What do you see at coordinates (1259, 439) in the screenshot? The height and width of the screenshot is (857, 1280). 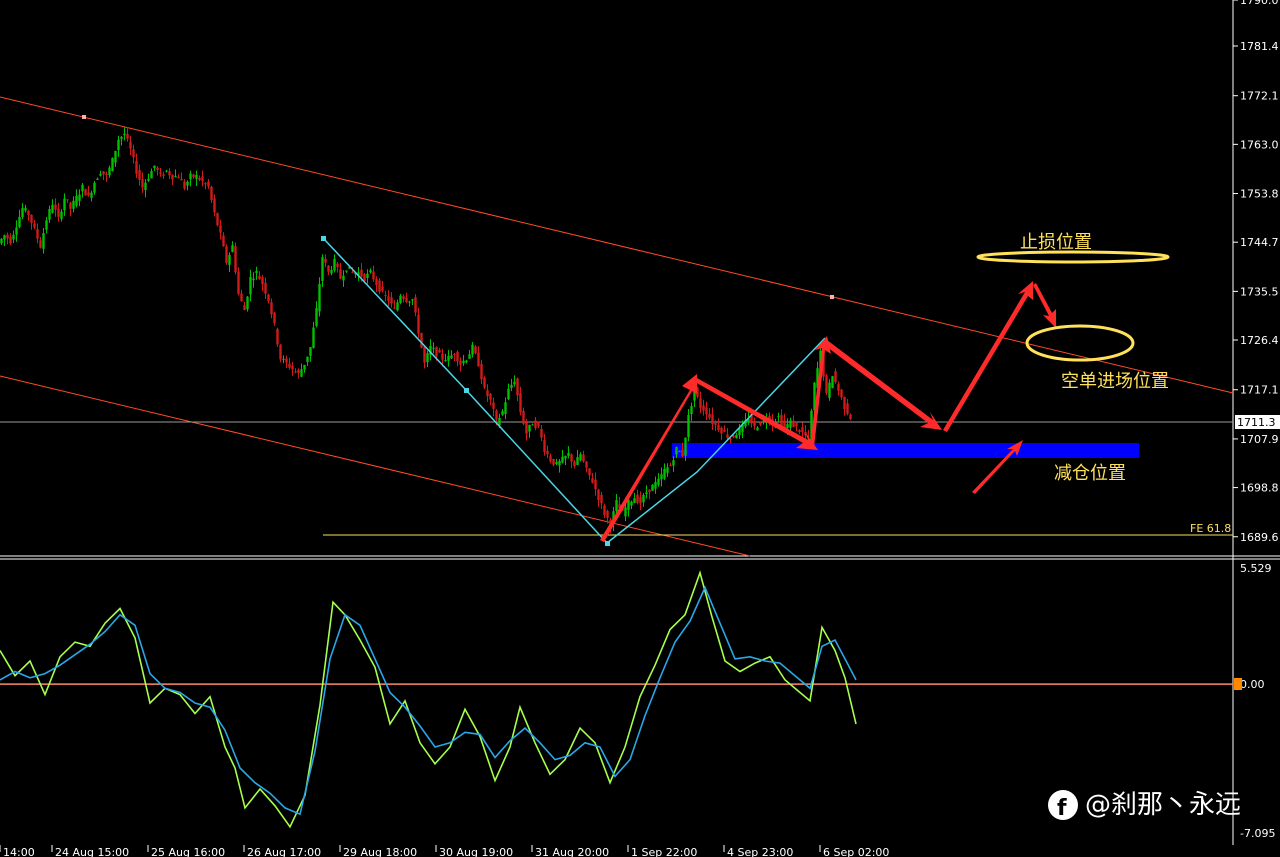 I see `price-tick-label: 1707.9` at bounding box center [1259, 439].